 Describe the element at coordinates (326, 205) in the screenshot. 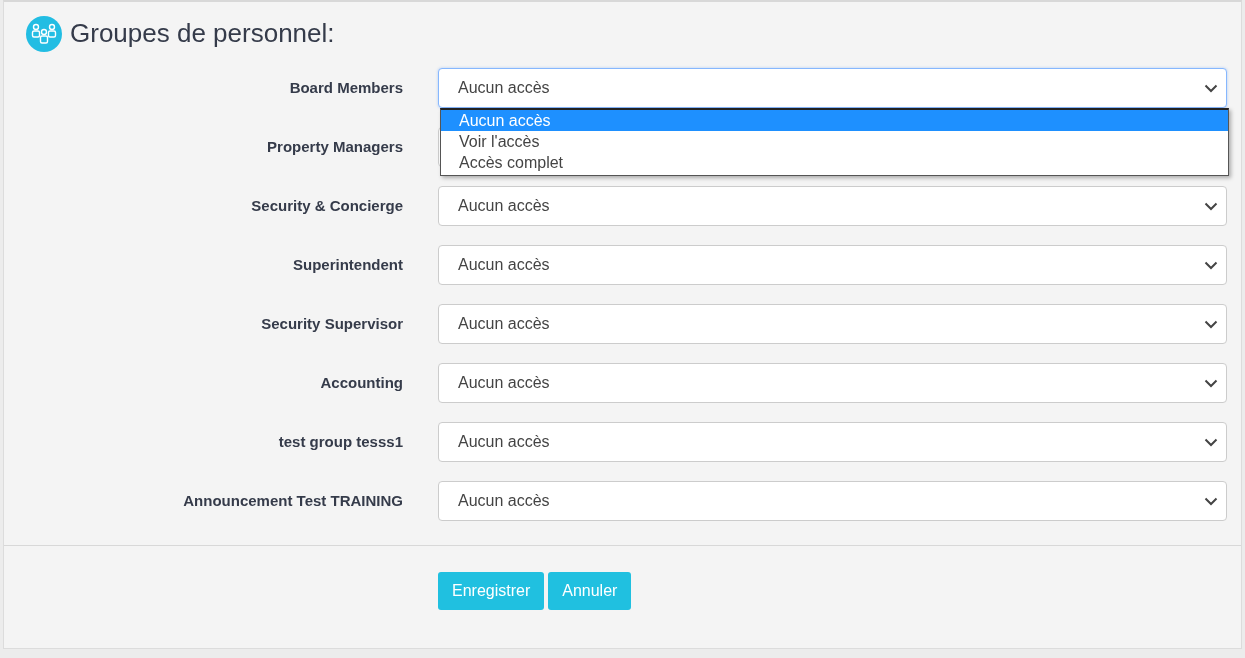

I see `group-label: Security & Concierge` at that location.